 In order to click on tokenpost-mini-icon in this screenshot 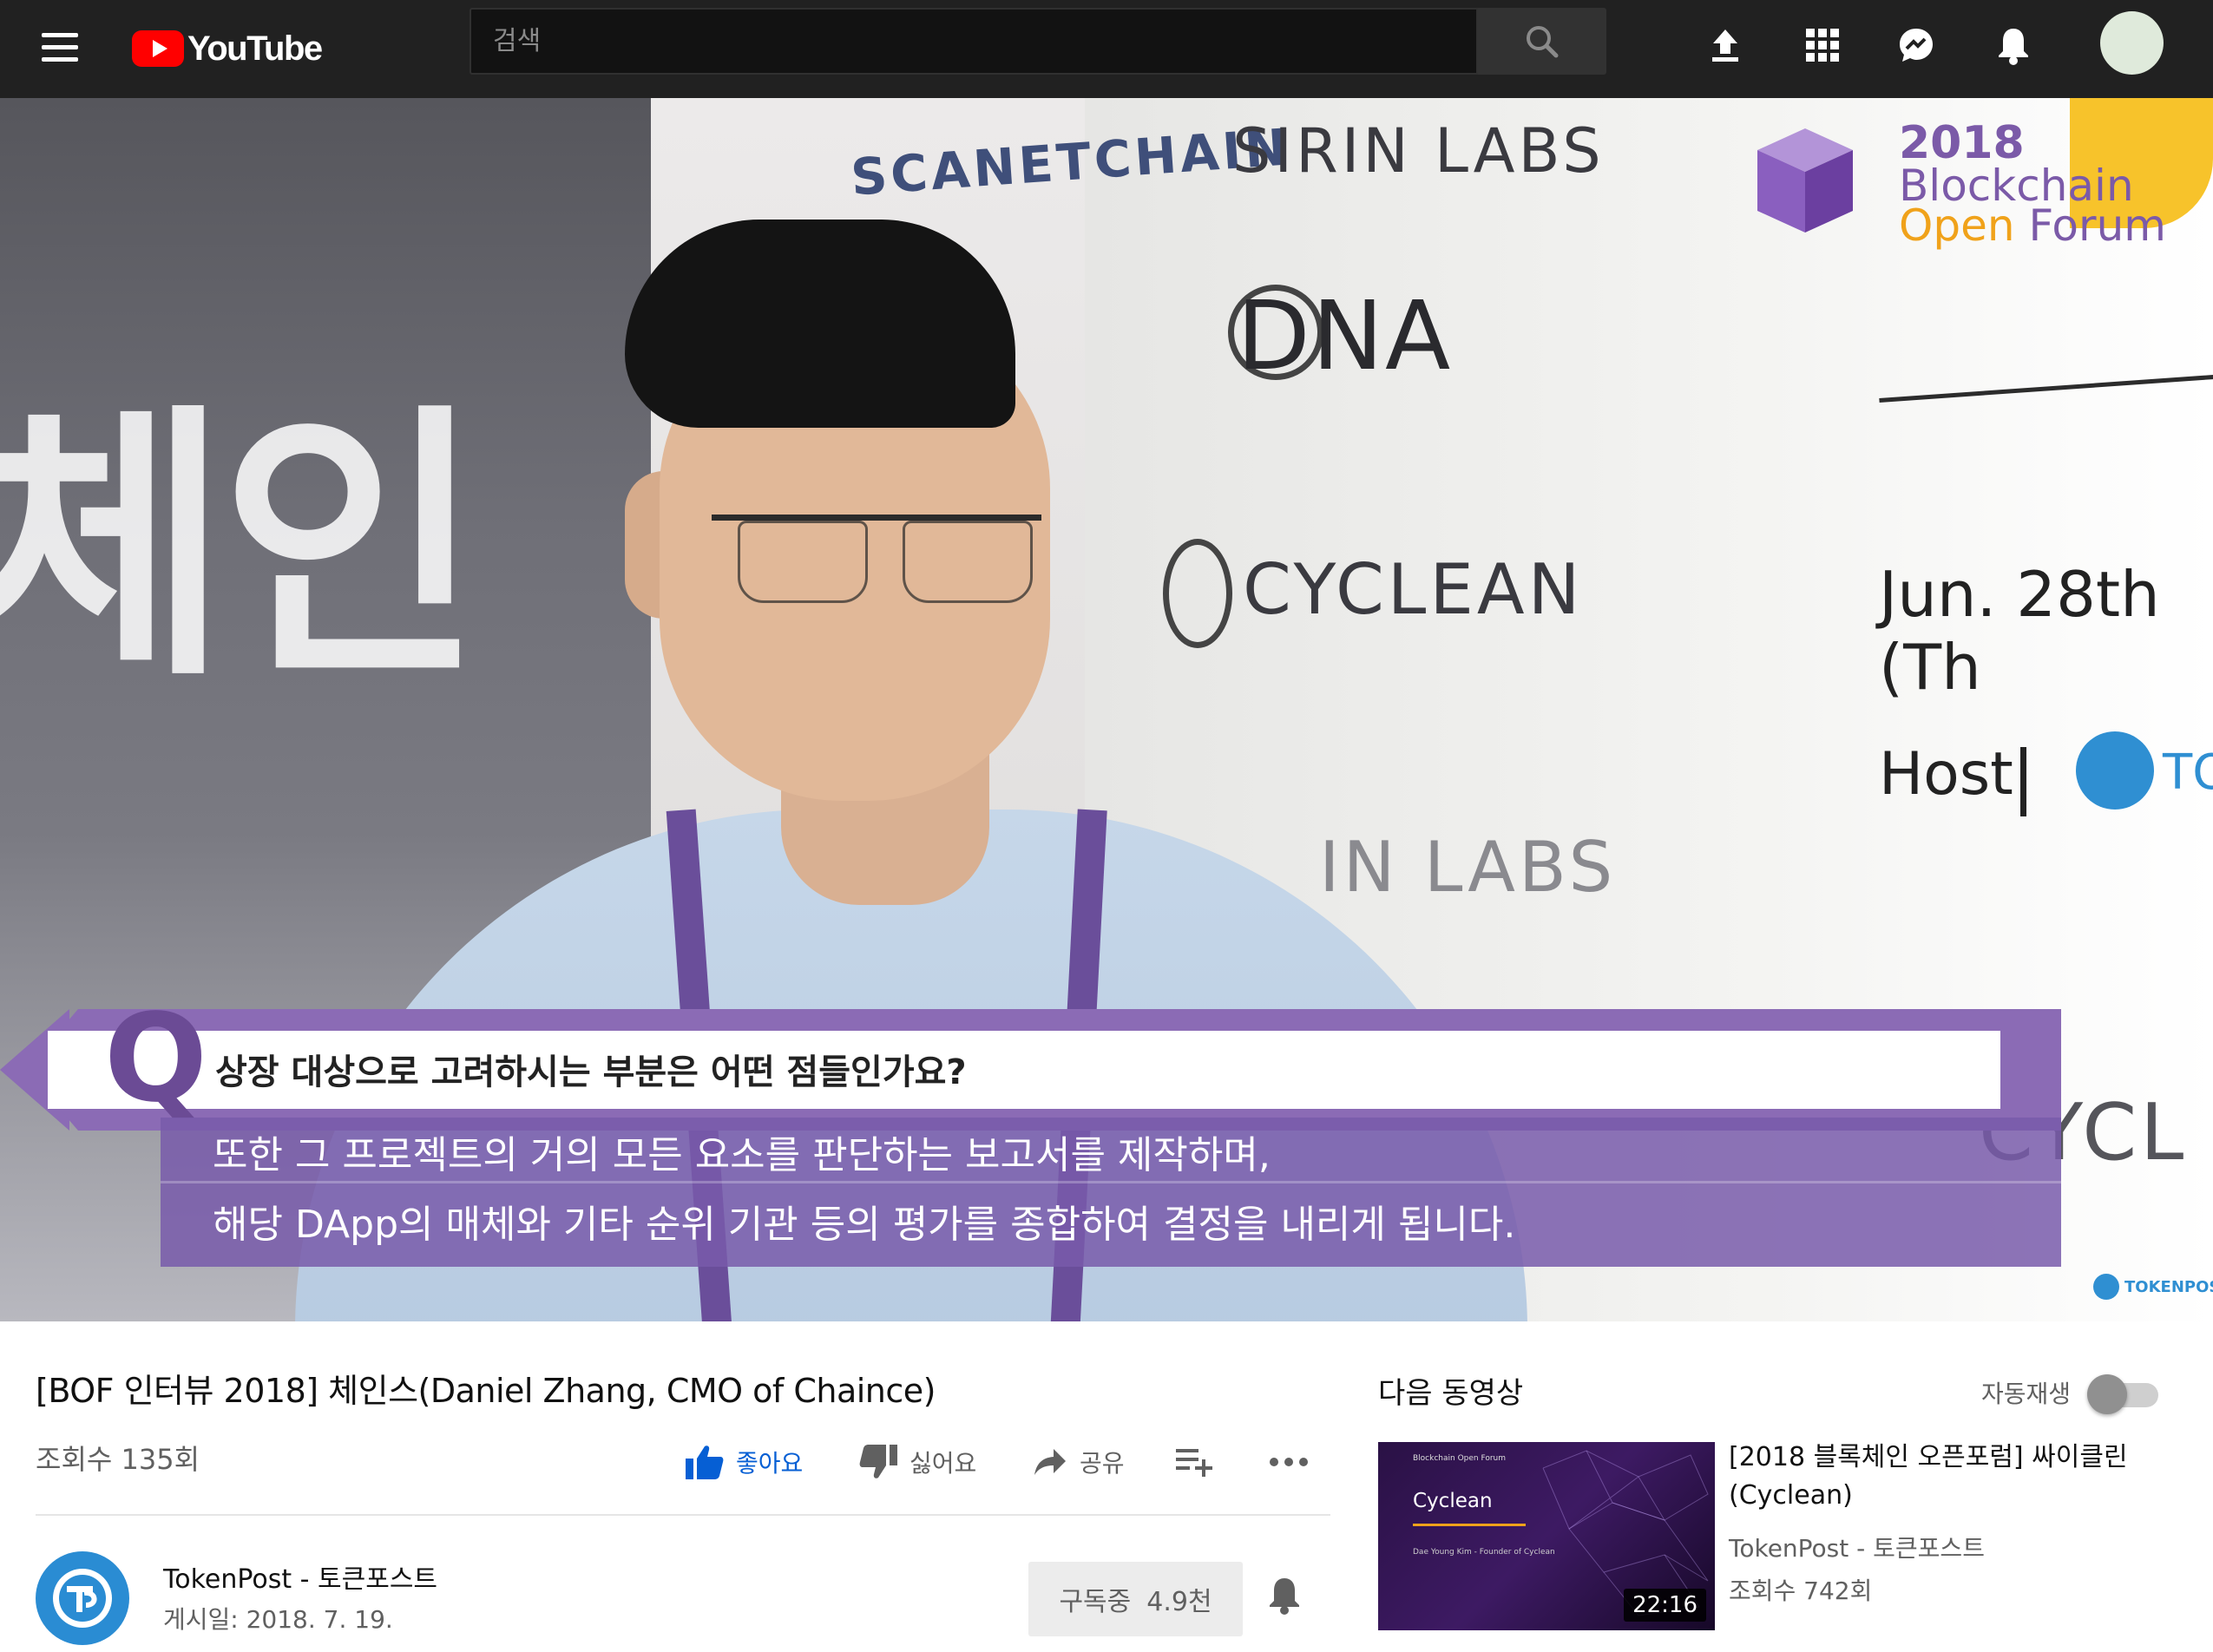, I will do `click(2106, 1287)`.